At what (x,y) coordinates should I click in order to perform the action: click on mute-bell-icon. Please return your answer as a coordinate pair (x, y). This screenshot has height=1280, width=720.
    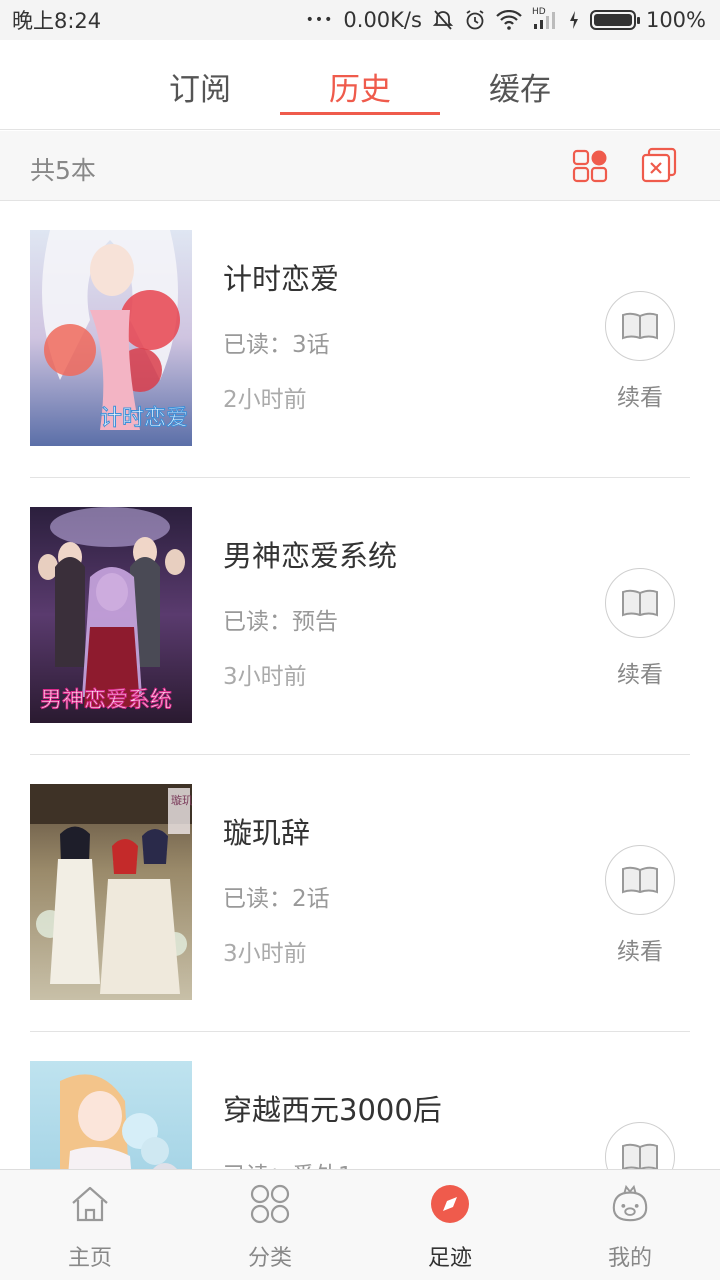
    Looking at the image, I should click on (443, 20).